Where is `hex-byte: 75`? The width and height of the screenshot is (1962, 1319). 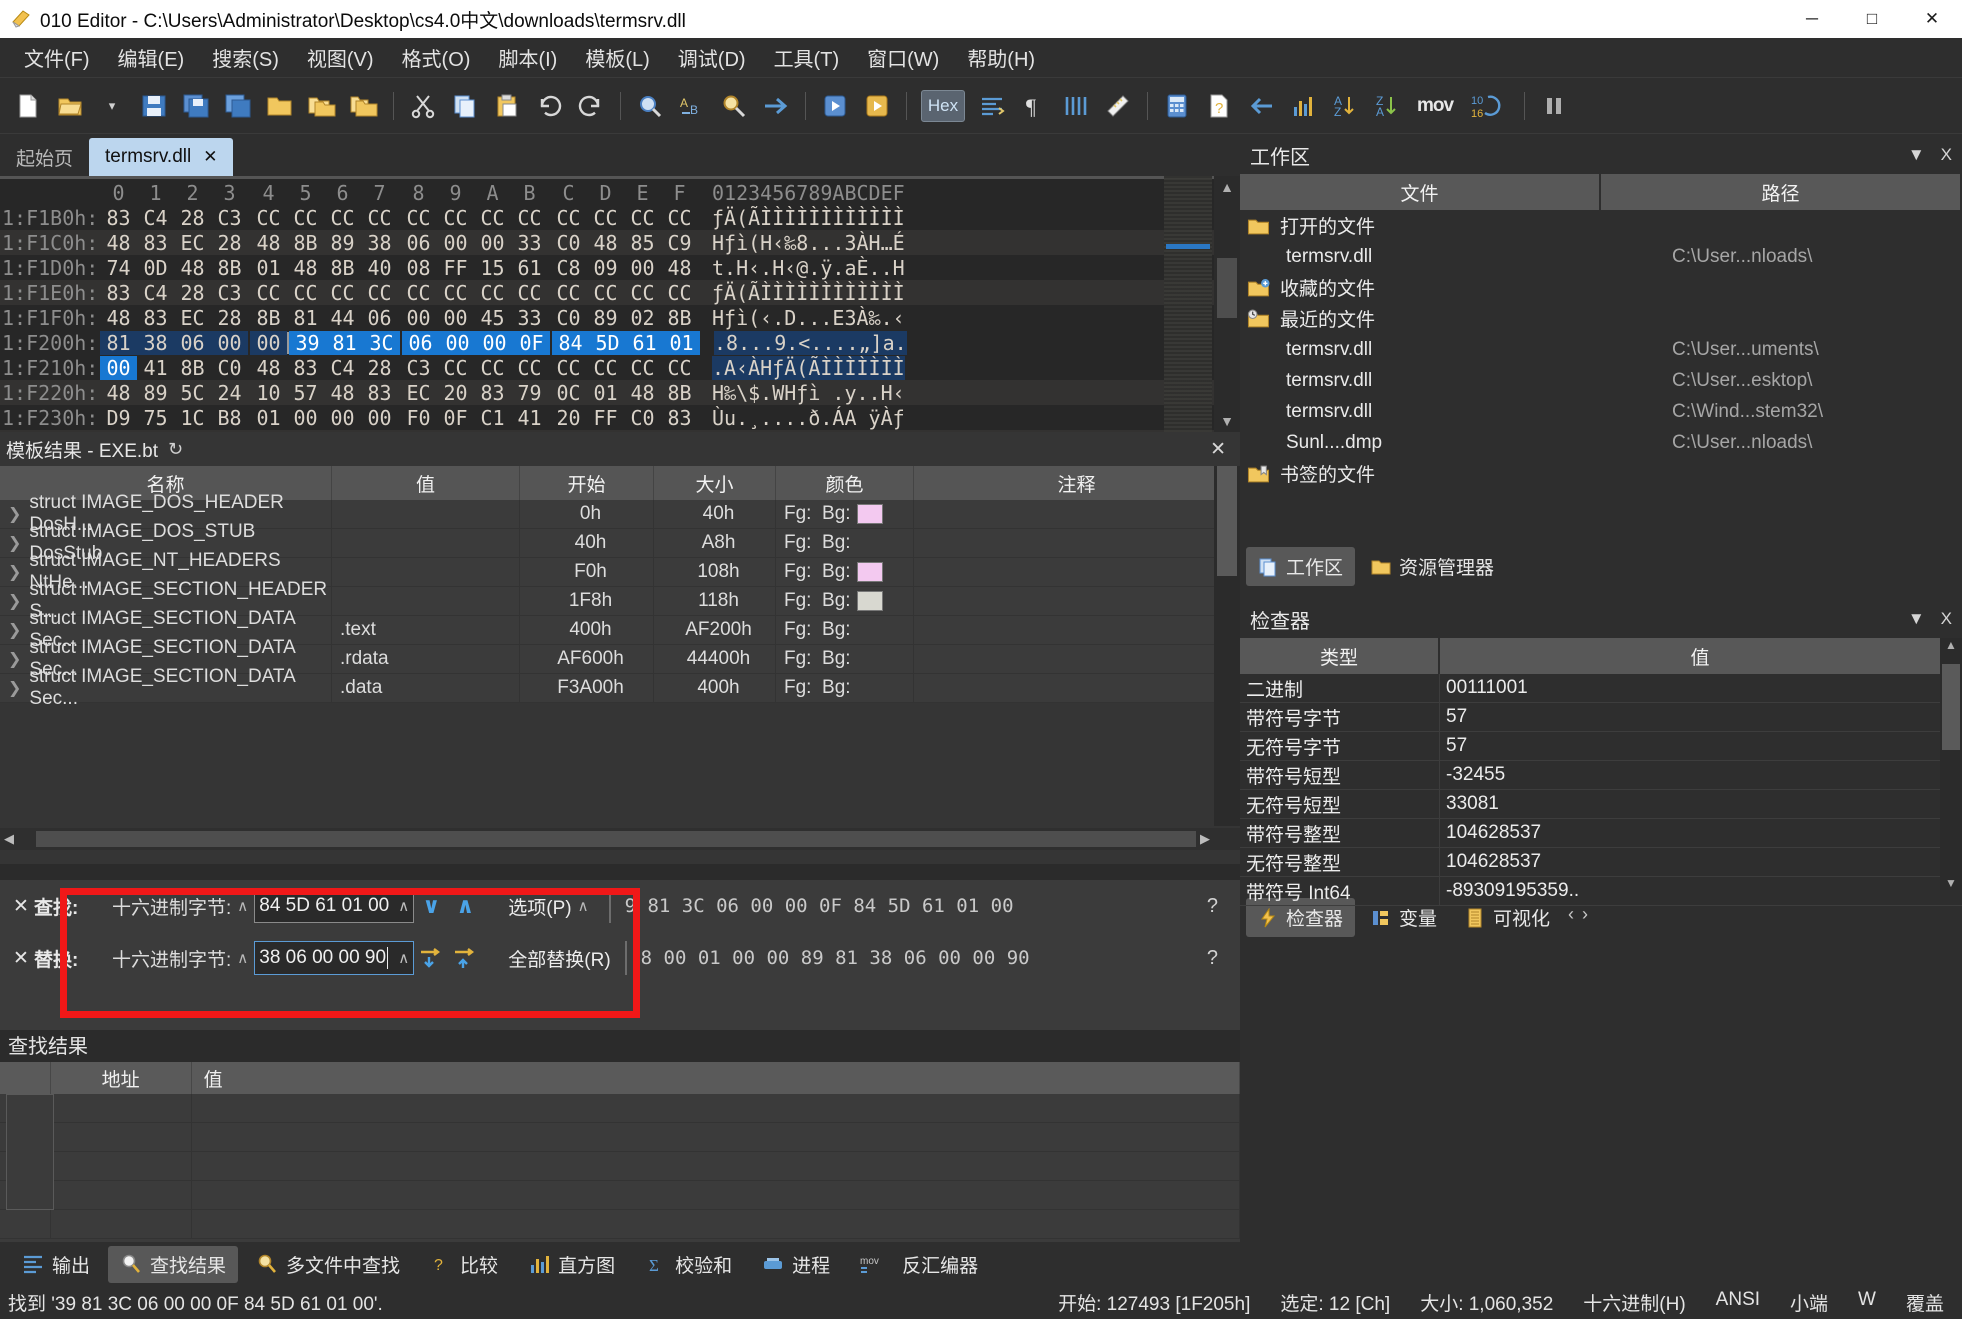 hex-byte: 75 is located at coordinates (155, 418).